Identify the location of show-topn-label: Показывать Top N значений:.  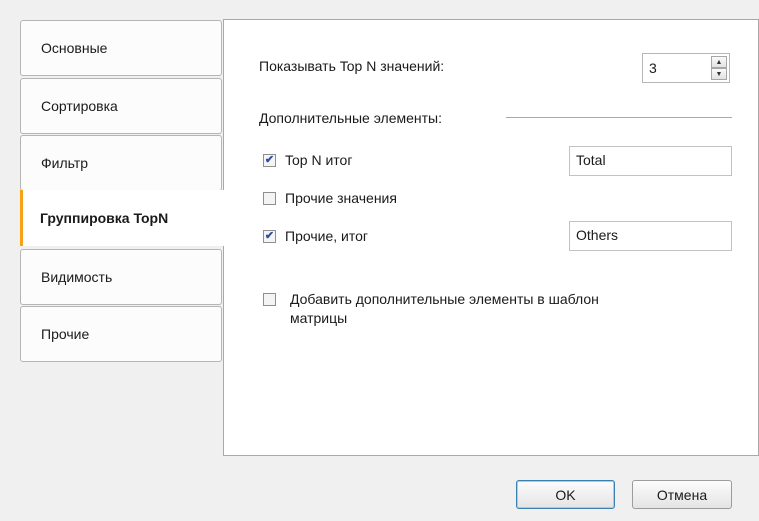
(352, 66).